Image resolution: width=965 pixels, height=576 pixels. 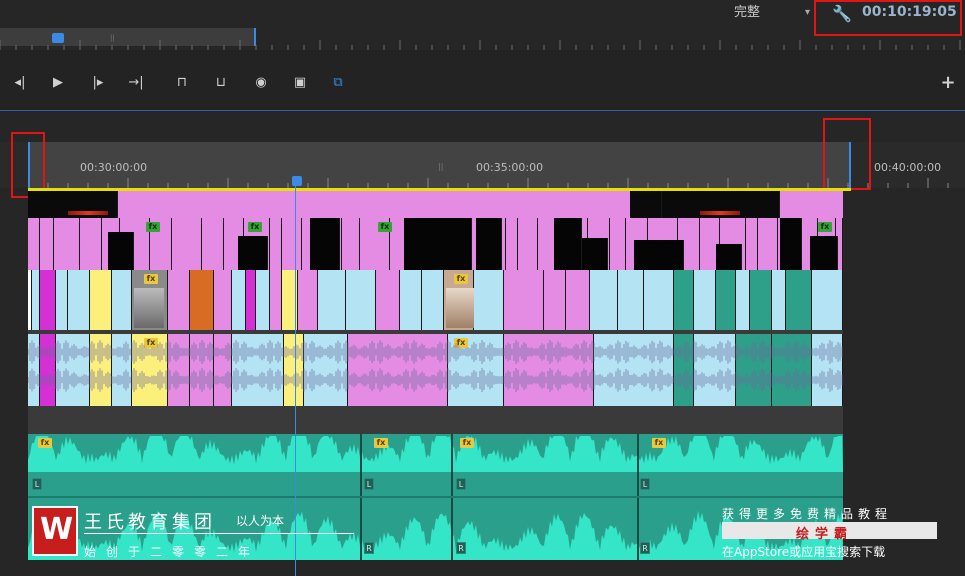 What do you see at coordinates (807, 12) in the screenshot?
I see `chevron-down-icon: ▾` at bounding box center [807, 12].